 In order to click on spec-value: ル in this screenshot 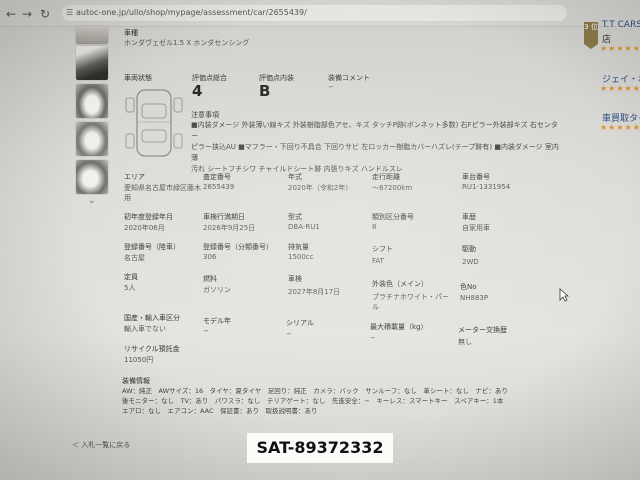, I will do `click(375, 307)`.